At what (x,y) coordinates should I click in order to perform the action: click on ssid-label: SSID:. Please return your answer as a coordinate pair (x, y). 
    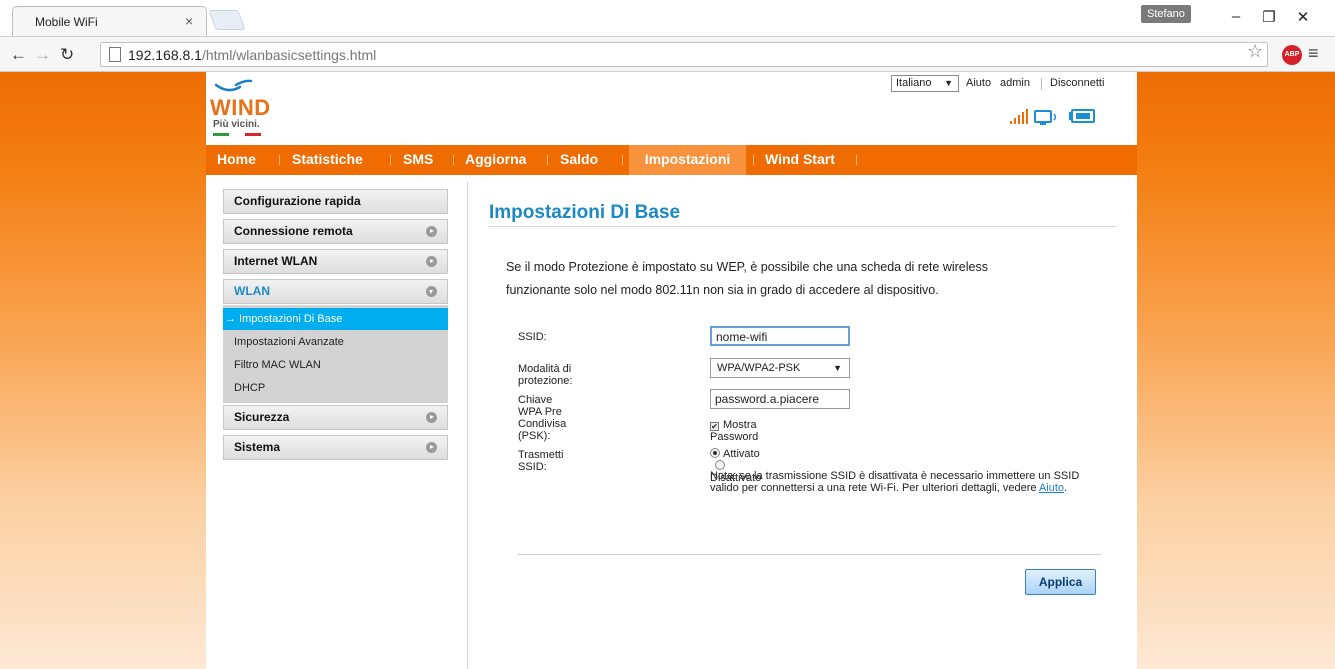
    Looking at the image, I should click on (532, 337).